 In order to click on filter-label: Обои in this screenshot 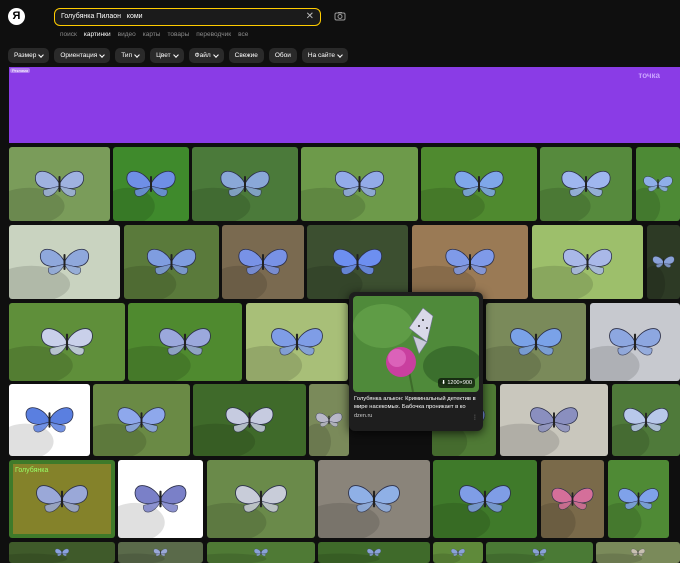, I will do `click(282, 55)`.